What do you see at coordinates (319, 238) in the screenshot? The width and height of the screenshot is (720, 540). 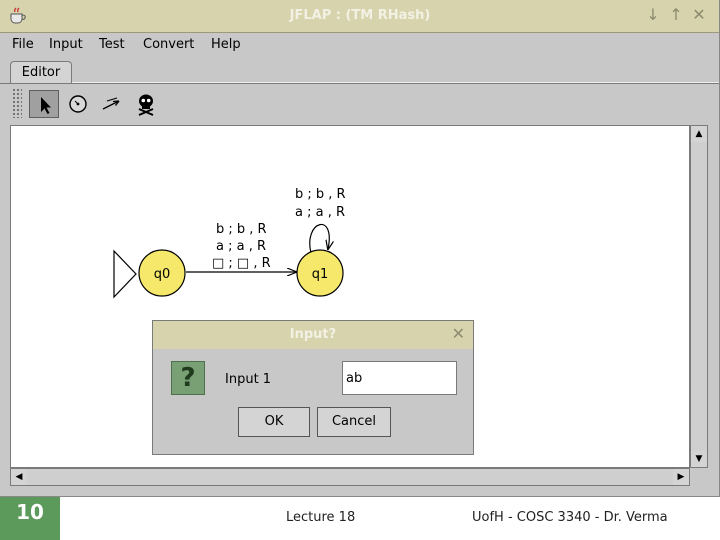 I see `transition-q1-loop` at bounding box center [319, 238].